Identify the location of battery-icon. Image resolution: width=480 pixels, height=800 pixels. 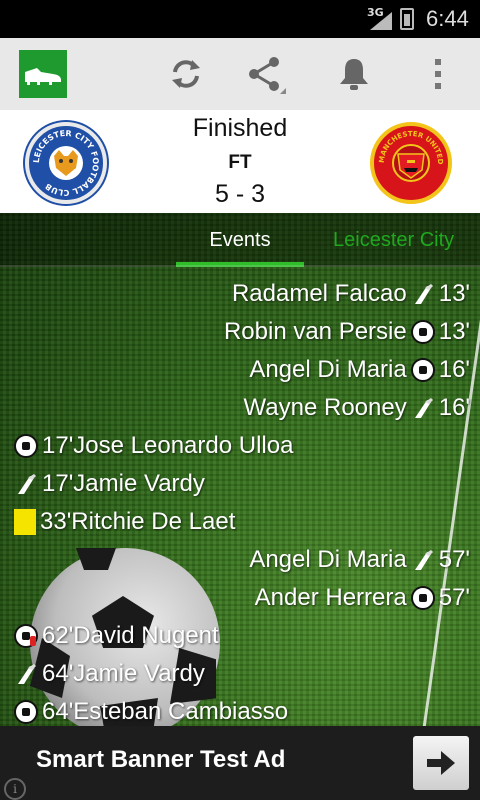
(407, 19).